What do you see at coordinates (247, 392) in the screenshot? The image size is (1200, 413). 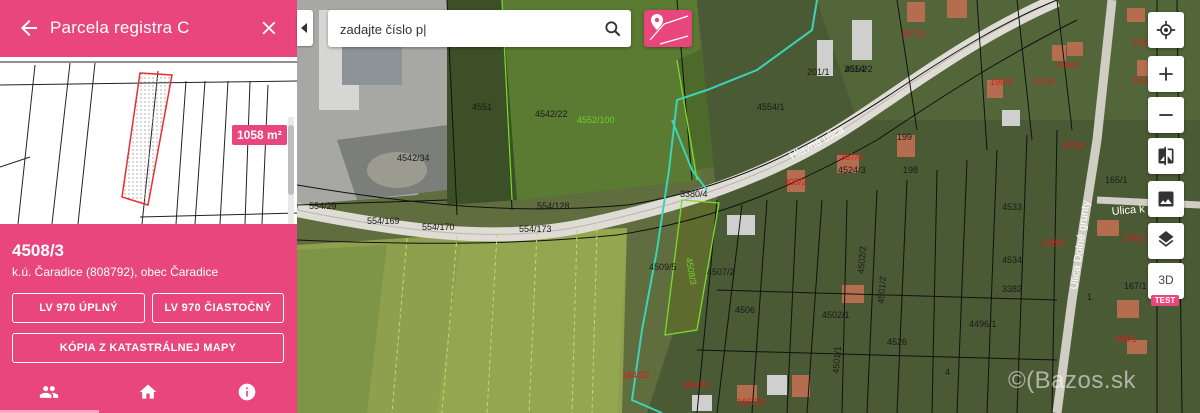 I see `info-icon` at bounding box center [247, 392].